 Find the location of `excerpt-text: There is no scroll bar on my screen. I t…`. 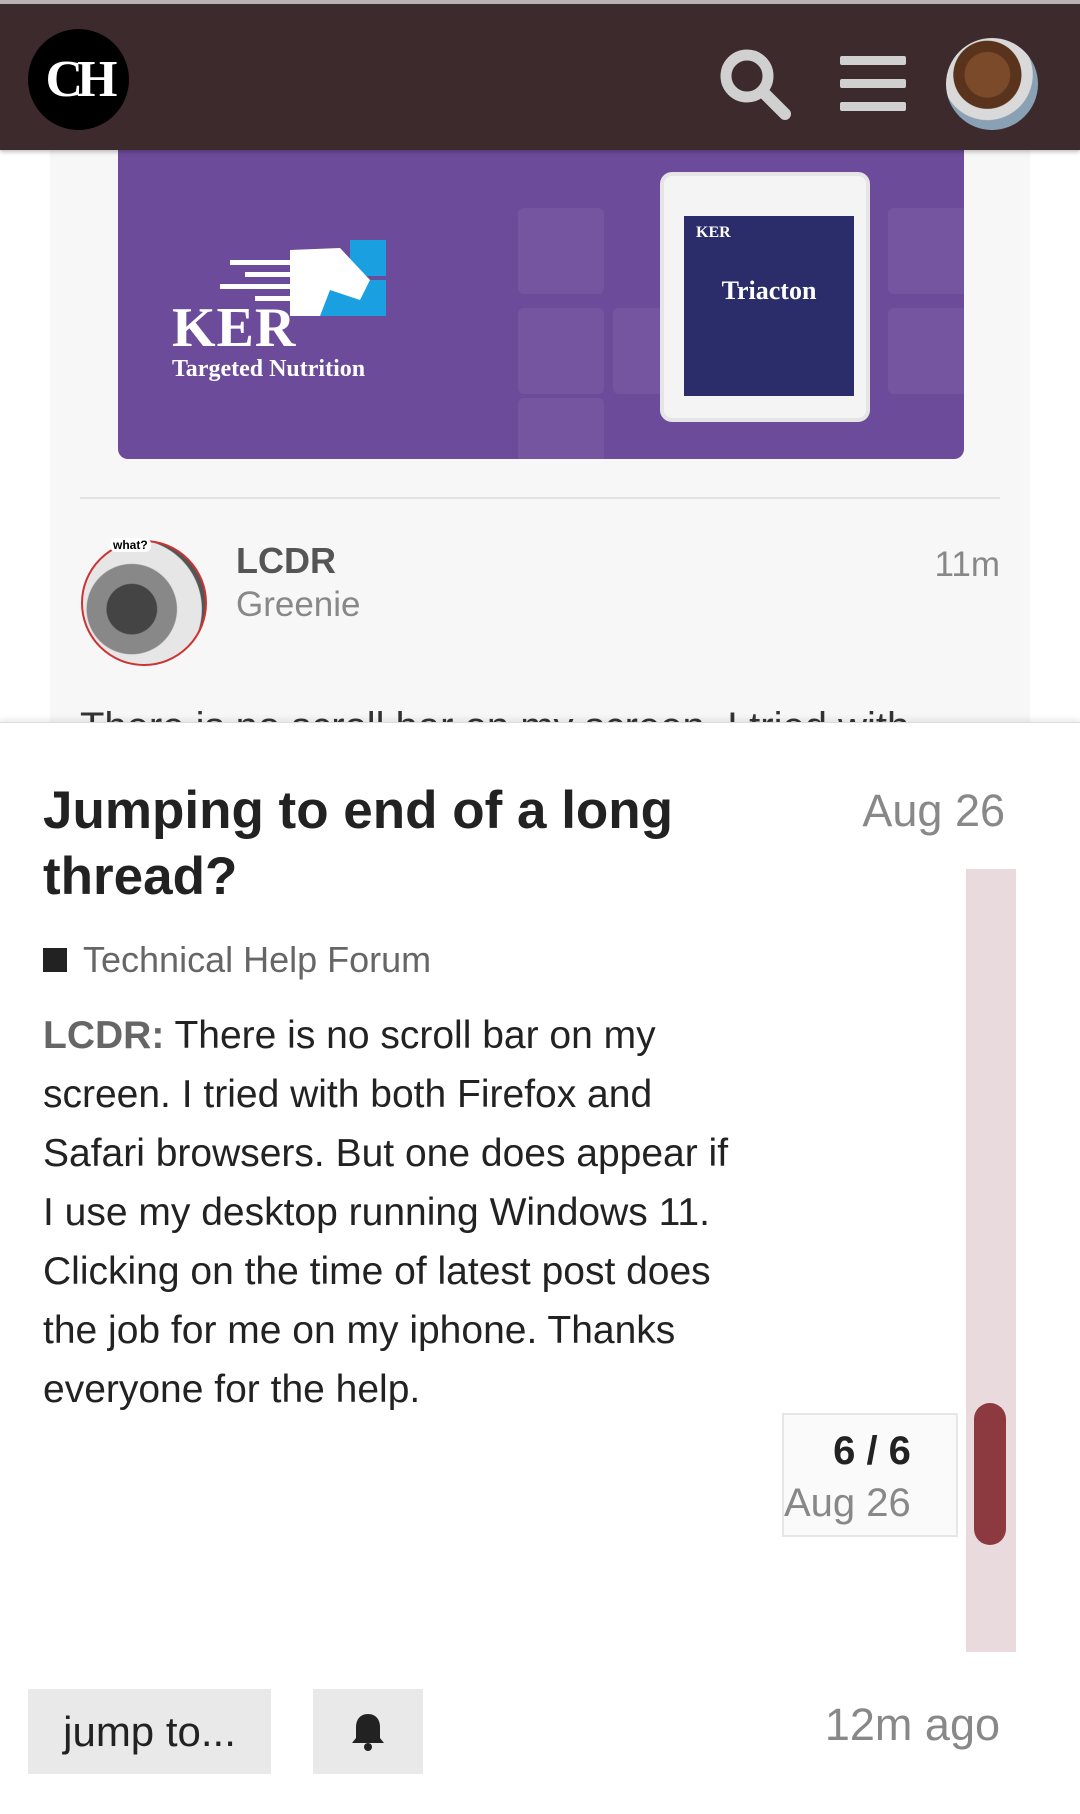

excerpt-text: There is no scroll bar on my screen. I t… is located at coordinates (386, 1212).